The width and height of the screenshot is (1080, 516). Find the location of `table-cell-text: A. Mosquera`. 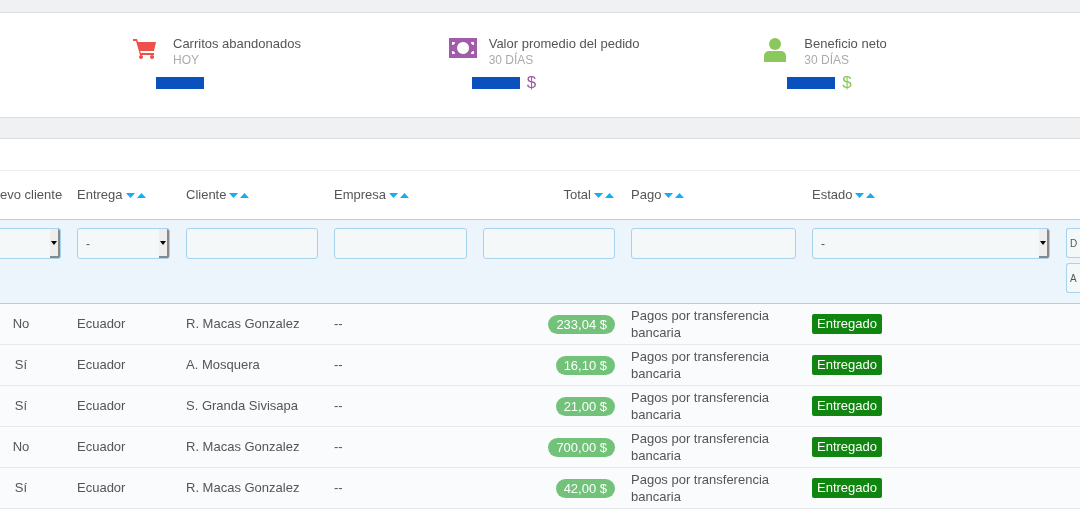

table-cell-text: A. Mosquera is located at coordinates (223, 365).